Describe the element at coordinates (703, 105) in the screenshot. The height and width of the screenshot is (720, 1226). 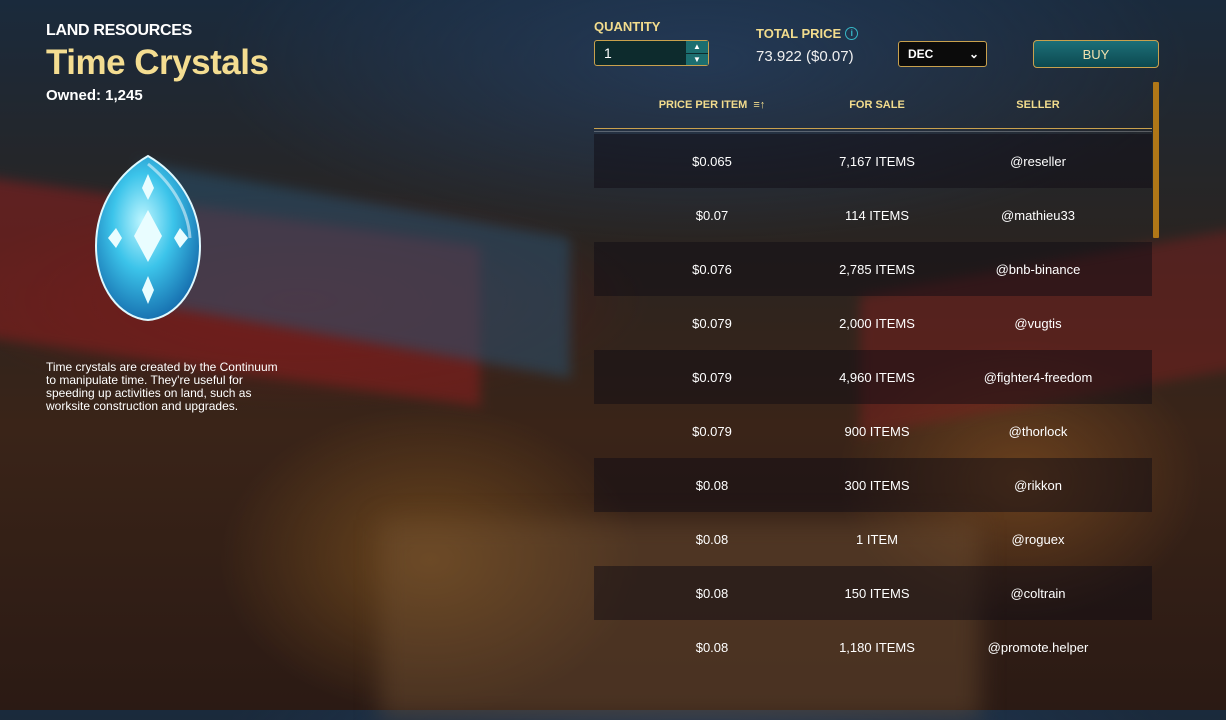
I see `column-header-price-label: PRICE PER ITEM` at that location.